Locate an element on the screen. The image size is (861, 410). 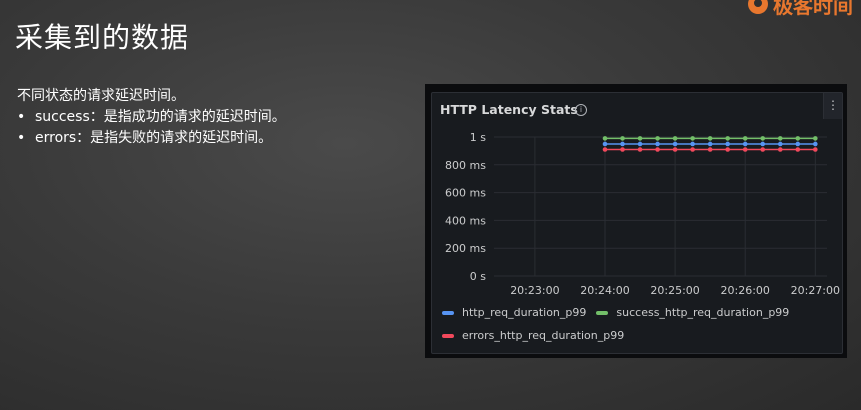
legend-item: http_req_duration_p99 is located at coordinates (514, 313).